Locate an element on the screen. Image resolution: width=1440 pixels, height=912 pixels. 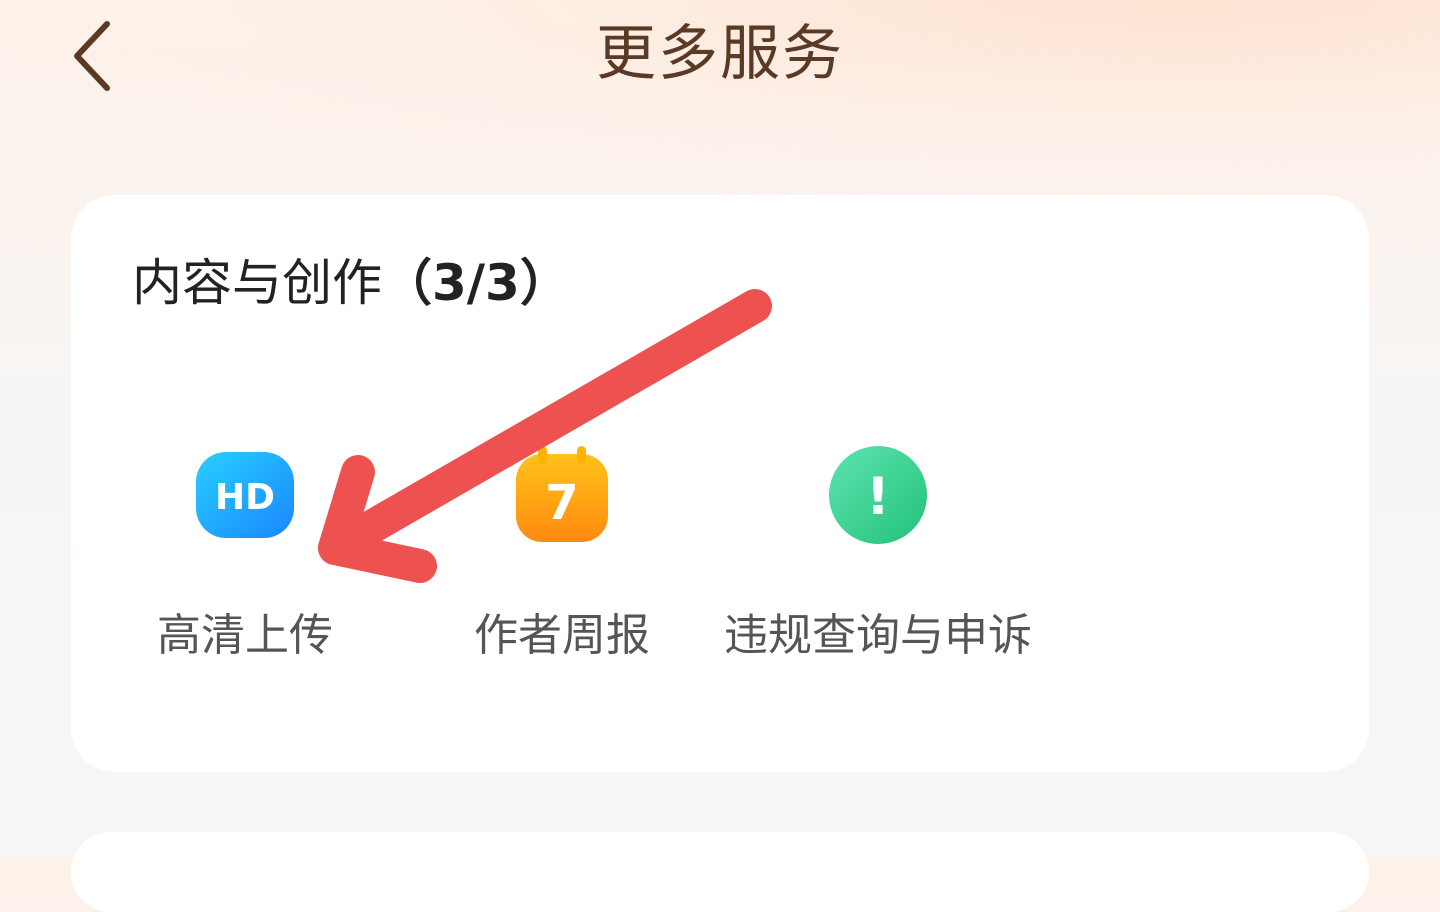
chevron-left-icon is located at coordinates (92, 56).